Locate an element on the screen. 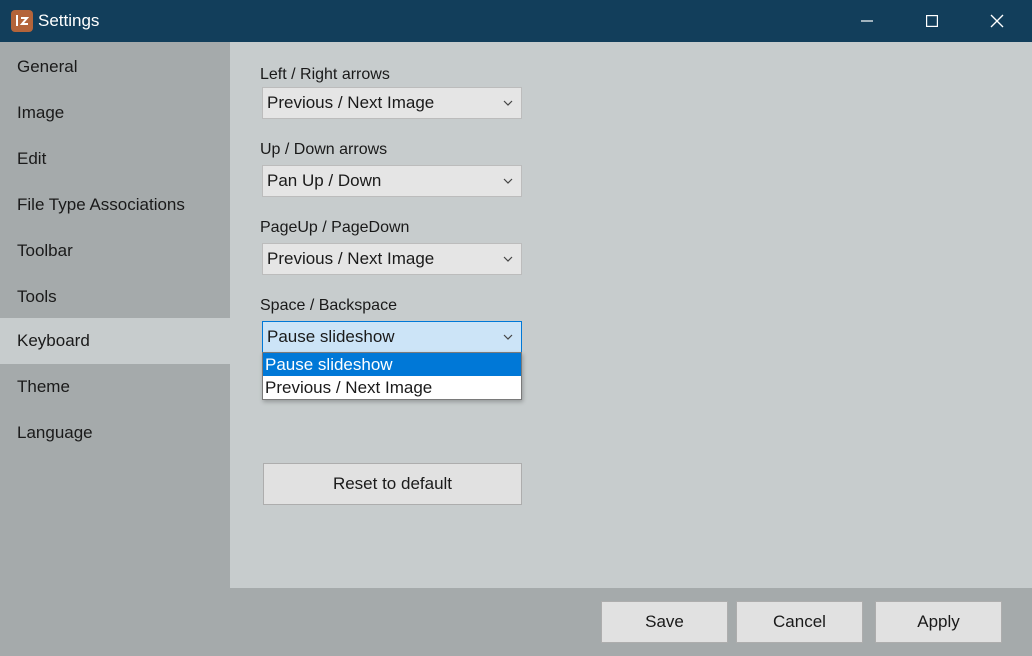 The image size is (1032, 656). sidebar-item-edit: Edit is located at coordinates (115, 159).